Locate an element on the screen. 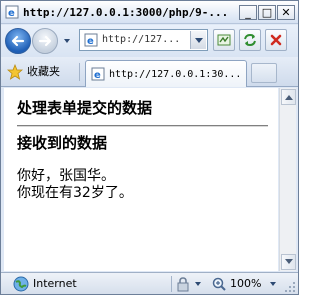 The image size is (320, 295). back-button is located at coordinates (18, 41).